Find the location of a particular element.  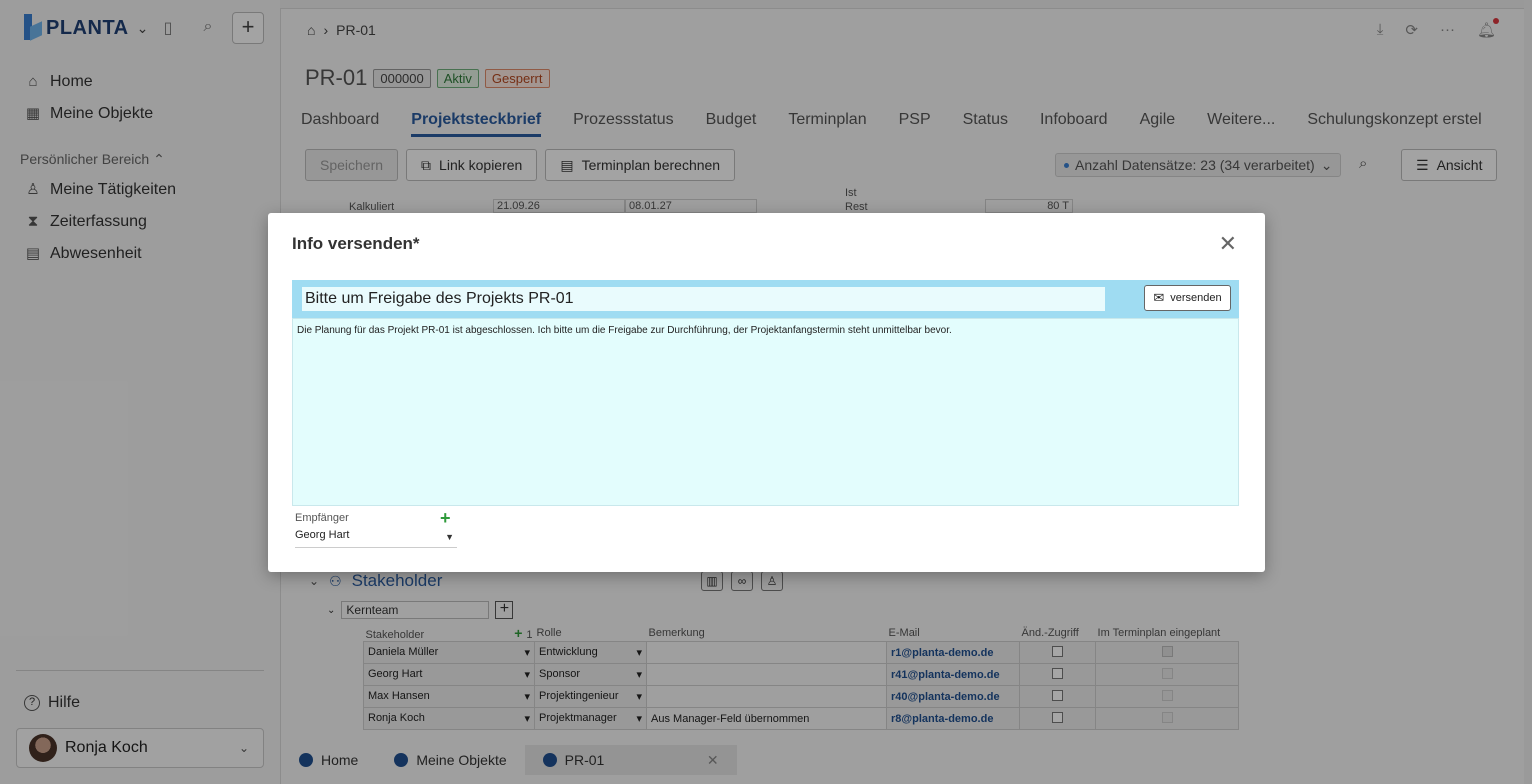

caret-down-icon: ▼ is located at coordinates (449, 537).